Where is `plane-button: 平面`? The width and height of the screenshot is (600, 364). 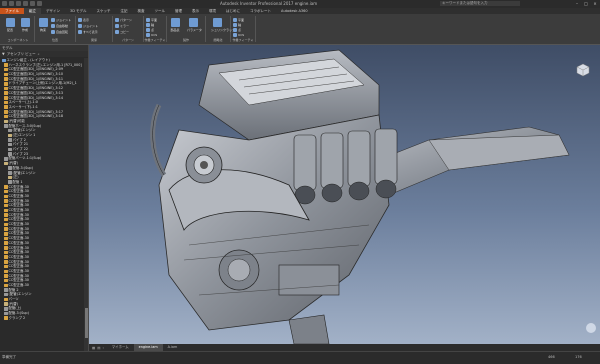
plane-button: 平面 is located at coordinates (151, 20).